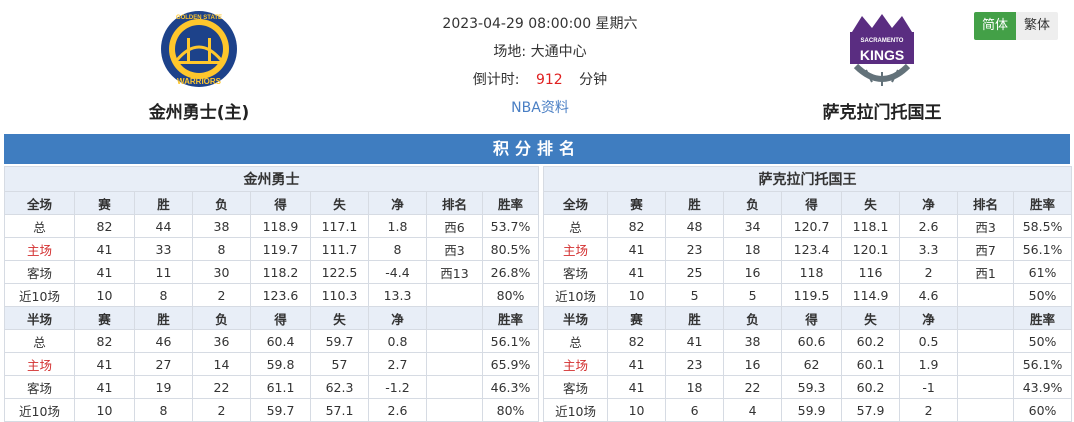  Describe the element at coordinates (510, 249) in the screenshot. I see `table-cell: 80.5%` at that location.